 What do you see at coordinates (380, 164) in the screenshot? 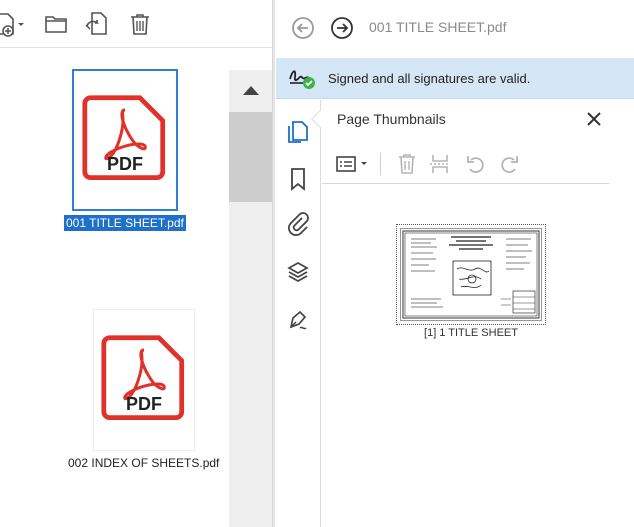
I see `toolbar-separator` at bounding box center [380, 164].